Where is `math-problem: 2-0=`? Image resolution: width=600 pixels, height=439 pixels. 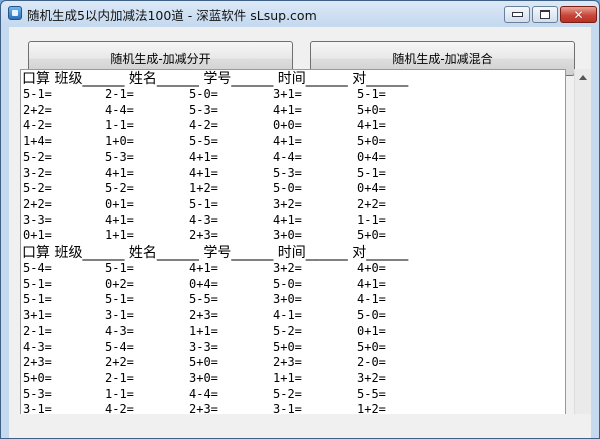
math-problem: 2-0= is located at coordinates (371, 362).